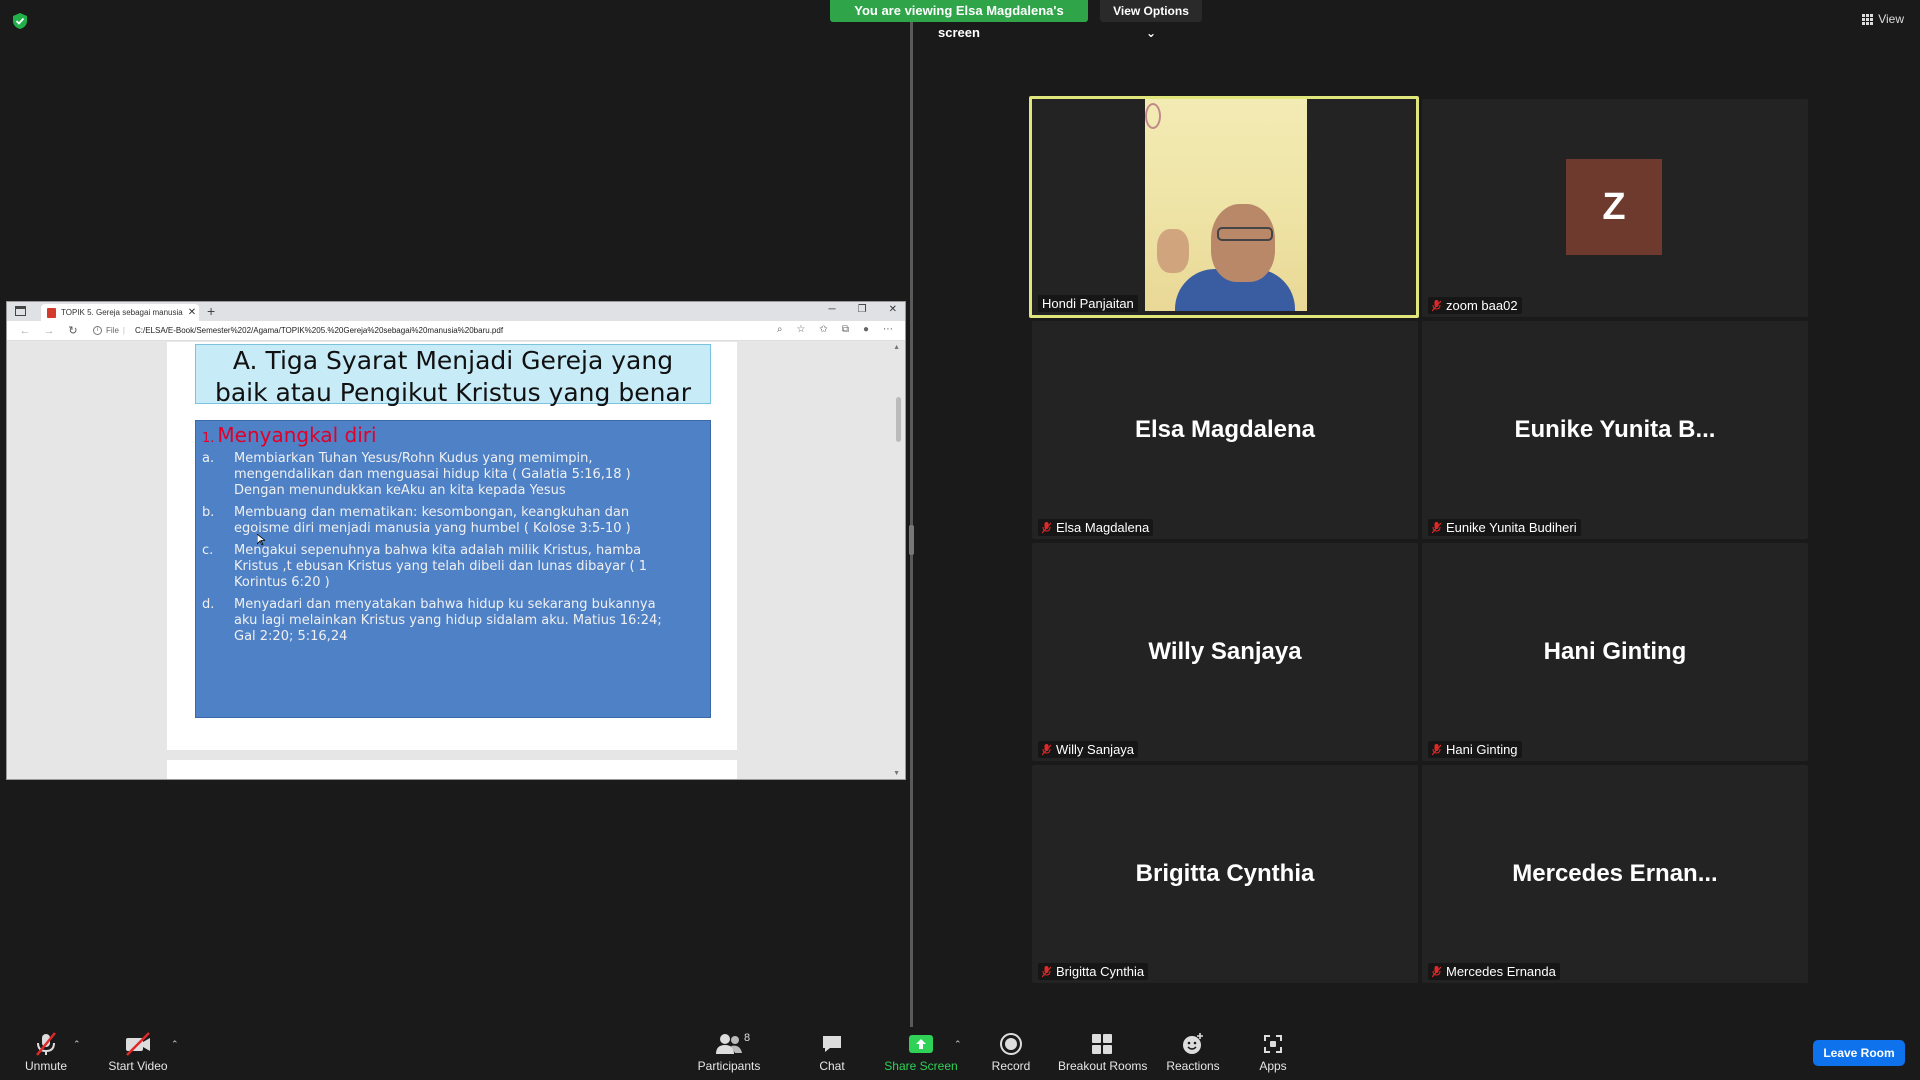  Describe the element at coordinates (1151, 20) in the screenshot. I see `view-options-button: View Options ⌄` at that location.